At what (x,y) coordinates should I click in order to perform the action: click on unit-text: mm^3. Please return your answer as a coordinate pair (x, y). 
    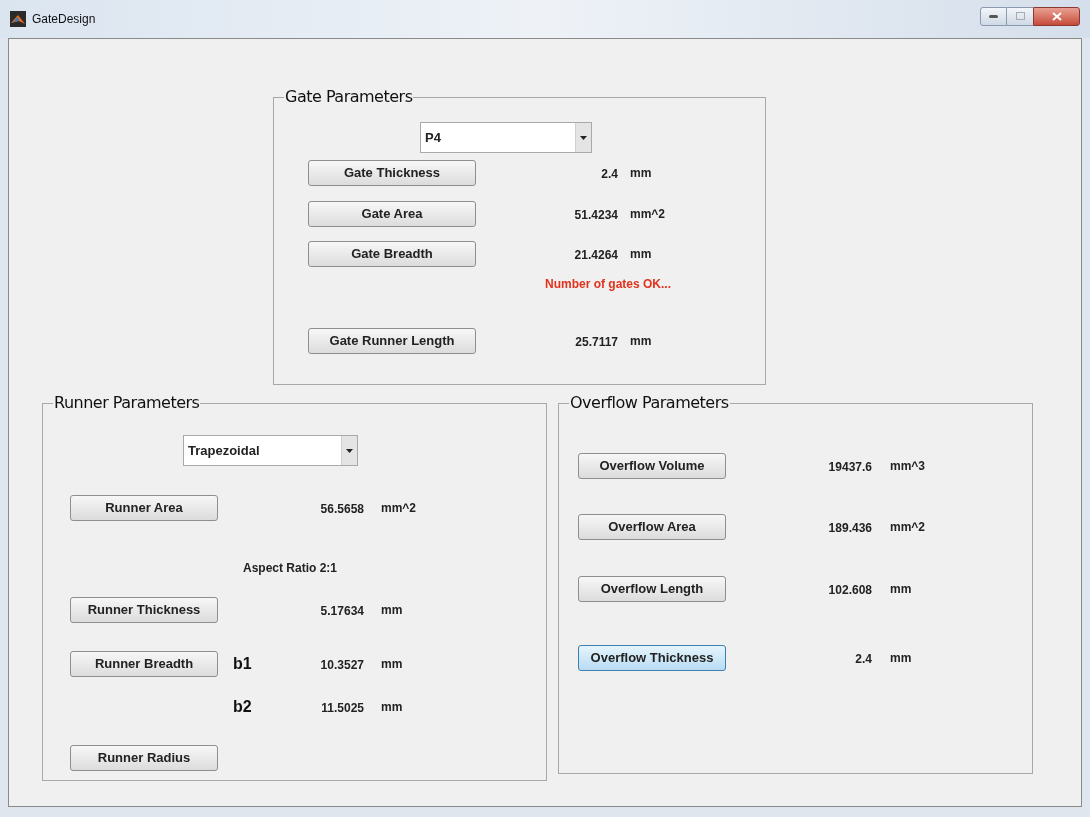
    Looking at the image, I should click on (907, 466).